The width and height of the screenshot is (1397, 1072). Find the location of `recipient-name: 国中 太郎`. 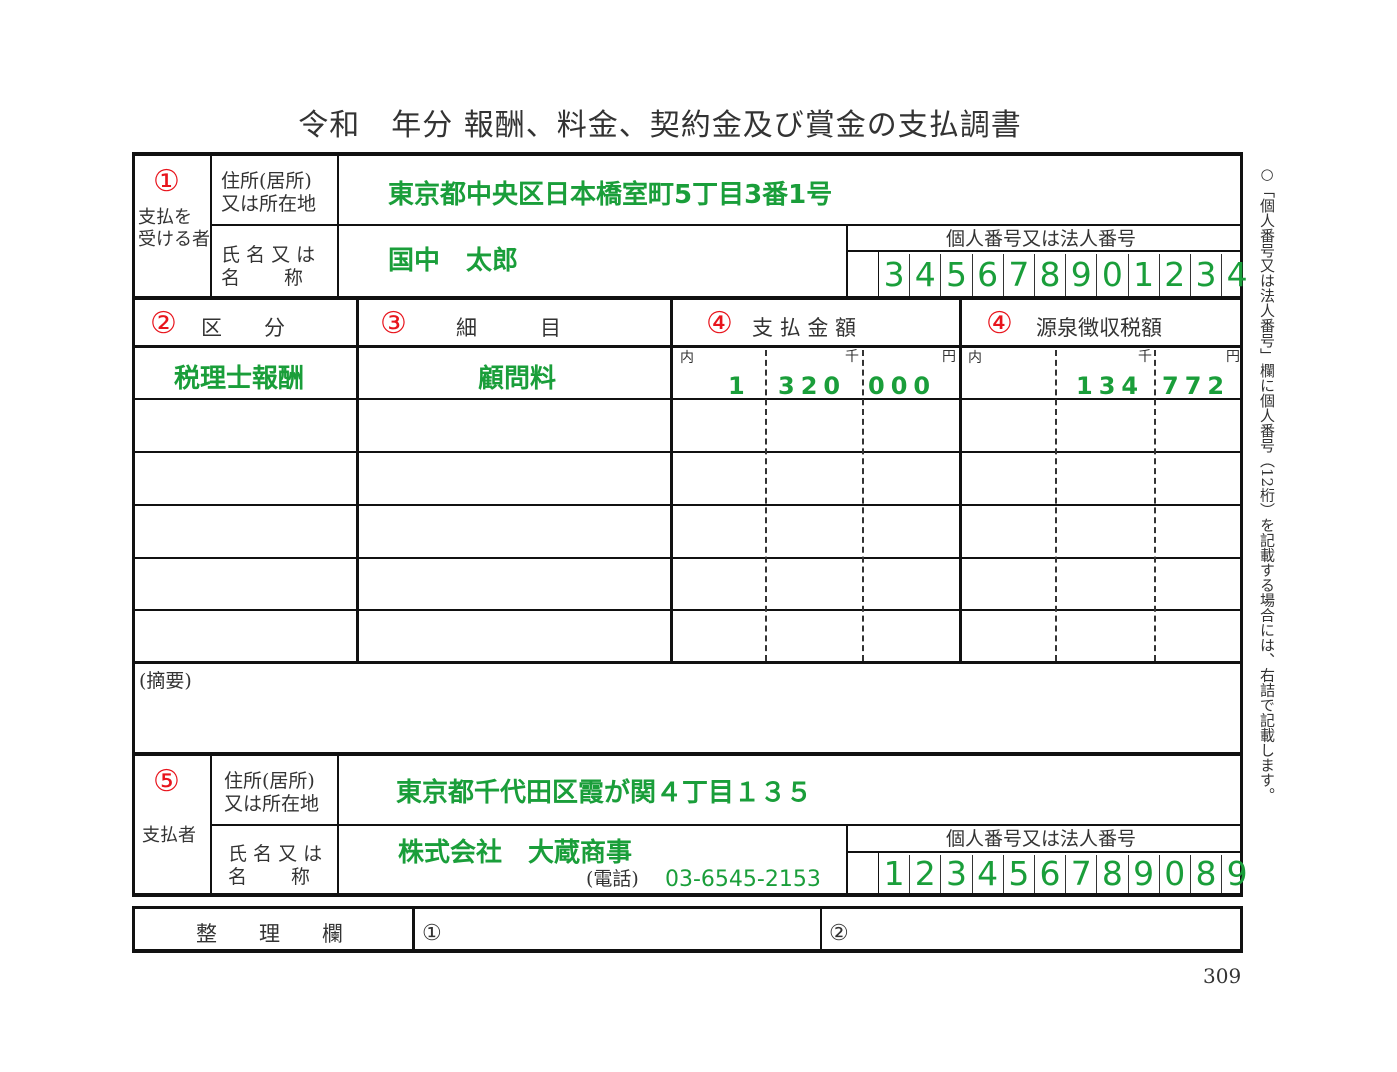

recipient-name: 国中 太郎 is located at coordinates (453, 261).